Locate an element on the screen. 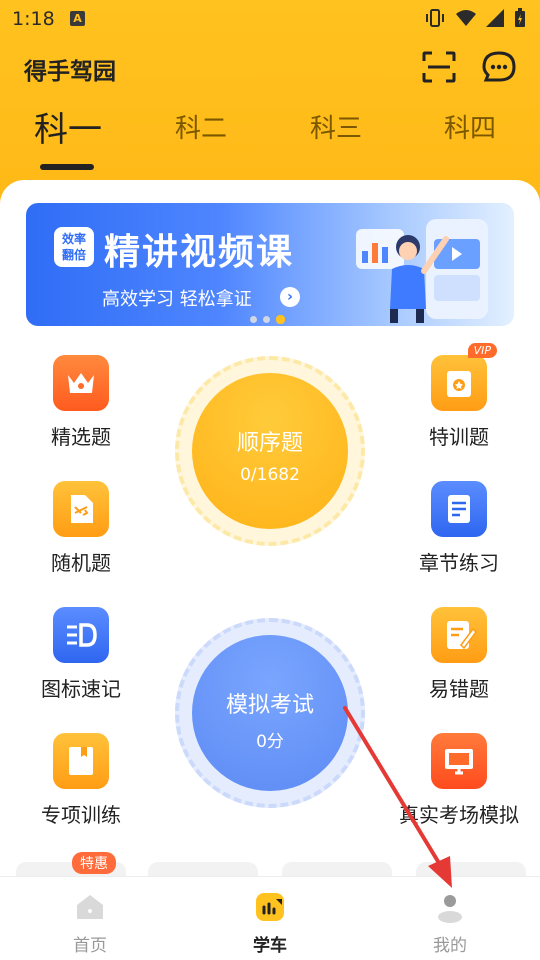  mock-exam-core: 模拟考试 0分 is located at coordinates (270, 713).